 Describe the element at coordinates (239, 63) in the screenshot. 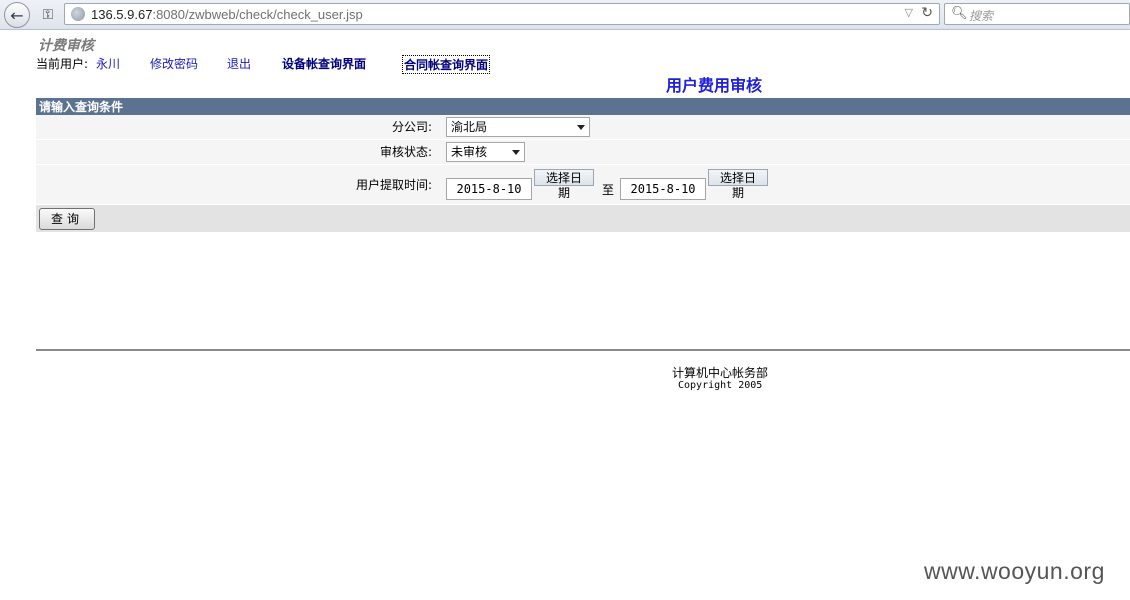

I see `logout-link: 退出` at that location.